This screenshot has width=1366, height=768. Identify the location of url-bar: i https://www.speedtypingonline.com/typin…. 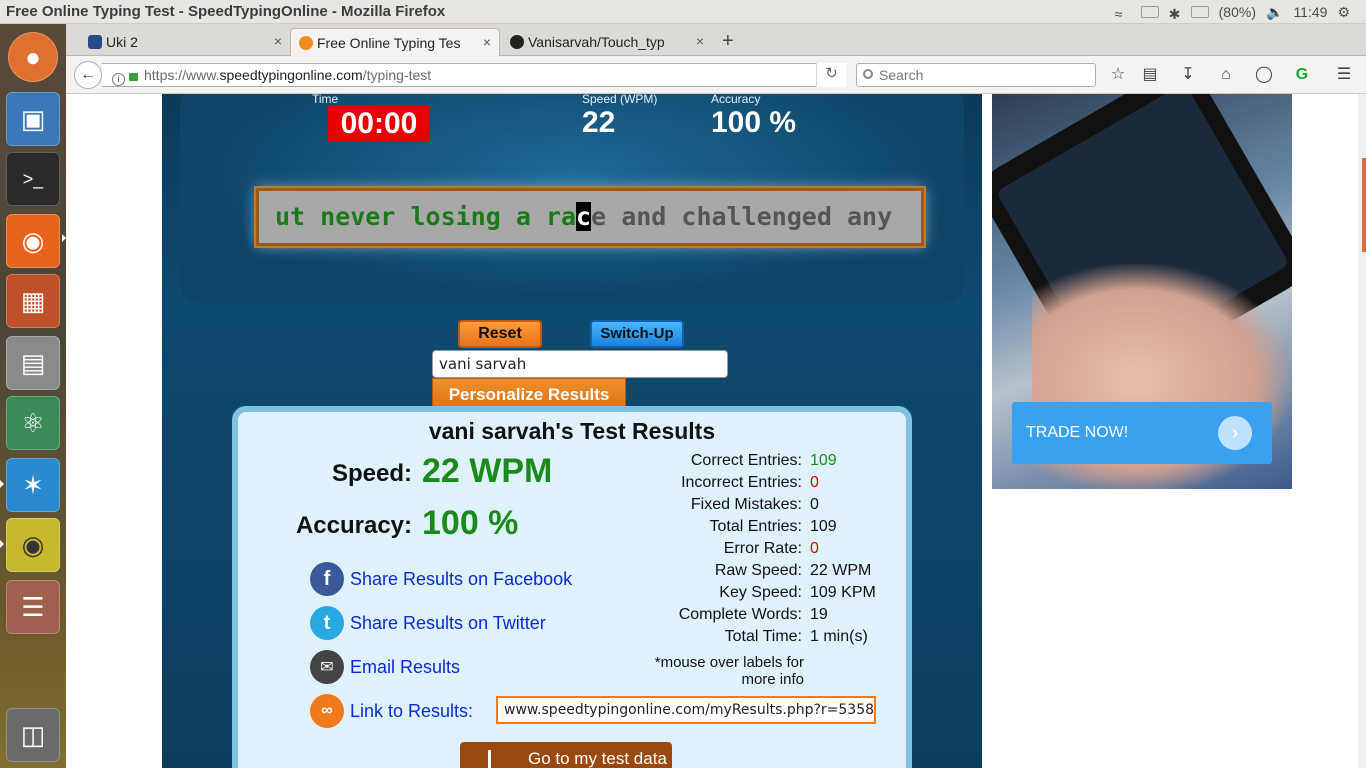
(474, 75).